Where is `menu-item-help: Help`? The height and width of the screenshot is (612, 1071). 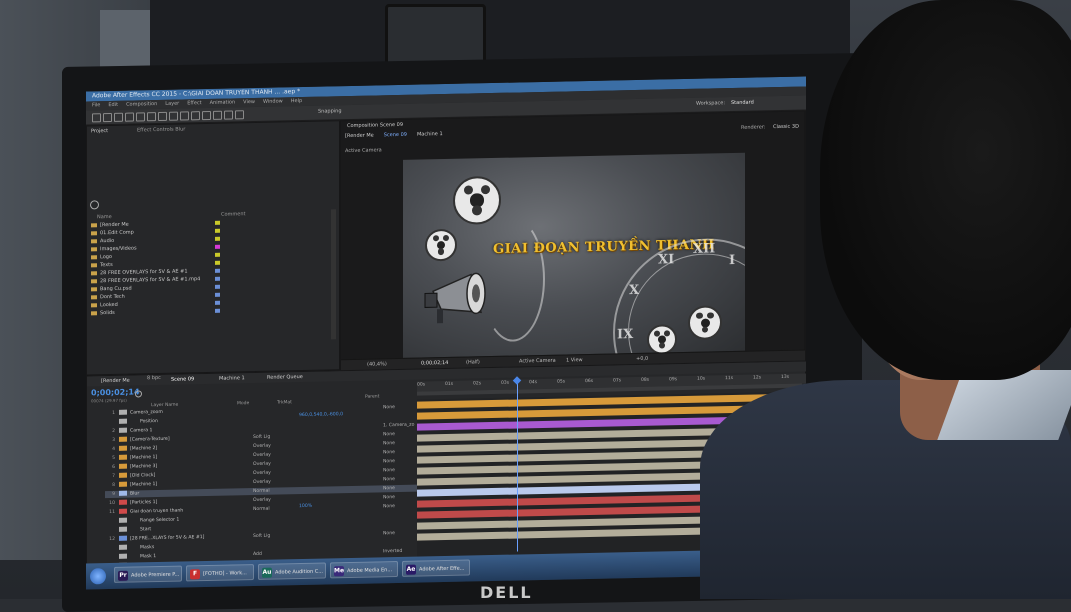
menu-item-help: Help is located at coordinates (296, 101).